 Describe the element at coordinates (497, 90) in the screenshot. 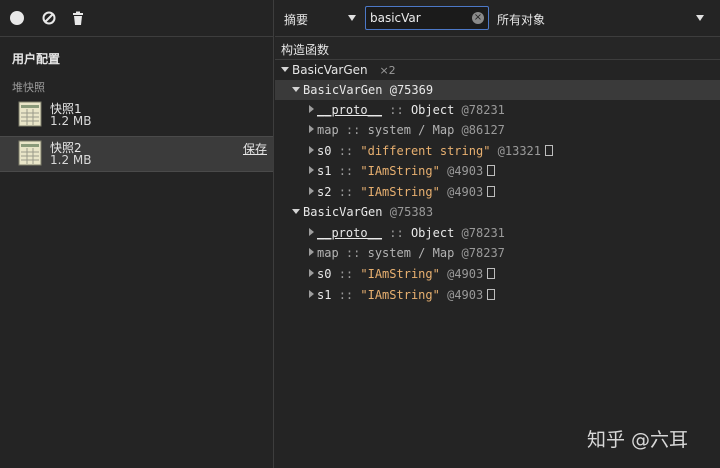

I see `instance-row: BasicVarGen @75369` at that location.